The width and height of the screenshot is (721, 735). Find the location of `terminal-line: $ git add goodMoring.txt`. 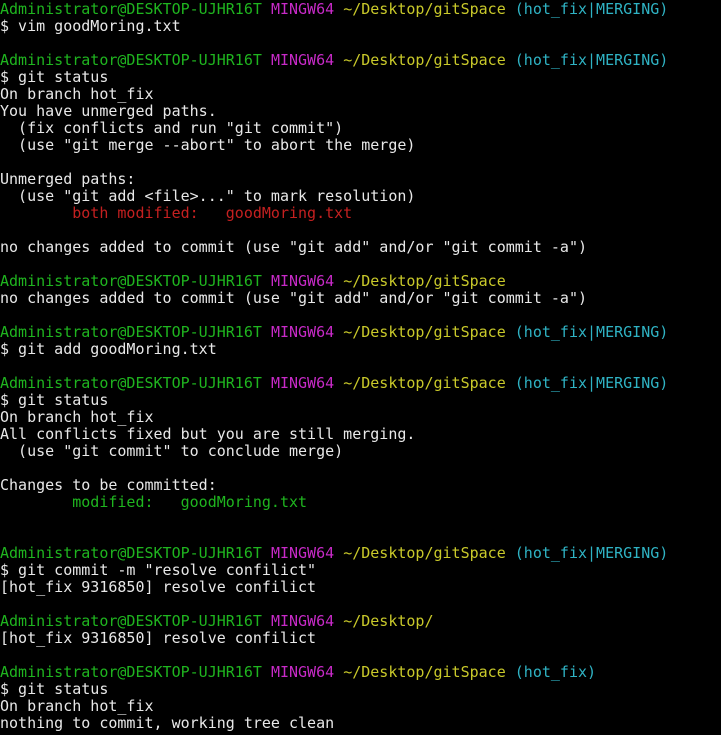

terminal-line: $ git add goodMoring.txt is located at coordinates (360, 349).